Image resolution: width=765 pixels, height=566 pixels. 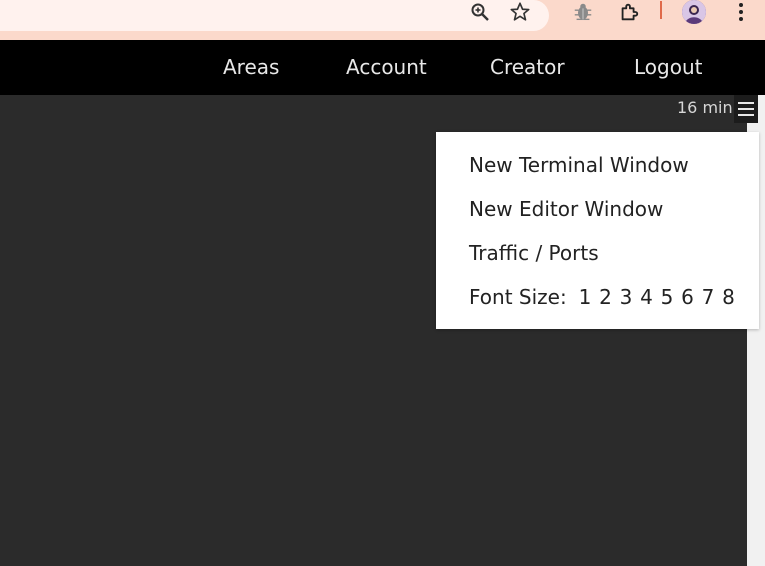 What do you see at coordinates (646, 297) in the screenshot?
I see `font-size-option-4: 4` at bounding box center [646, 297].